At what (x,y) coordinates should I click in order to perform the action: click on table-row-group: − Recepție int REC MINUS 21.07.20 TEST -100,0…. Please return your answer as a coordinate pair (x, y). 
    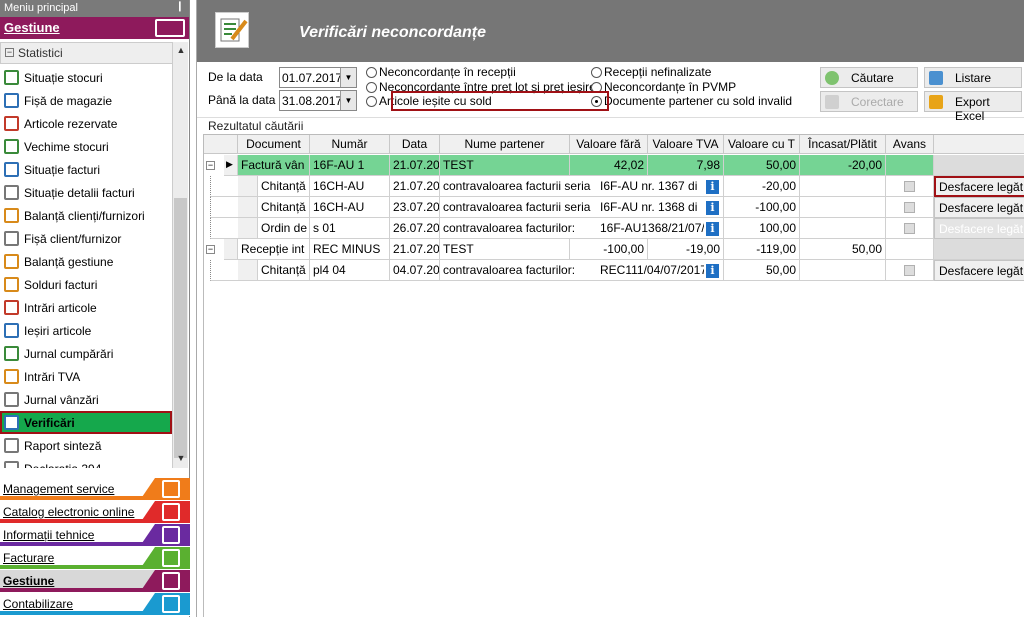
    Looking at the image, I should click on (614, 249).